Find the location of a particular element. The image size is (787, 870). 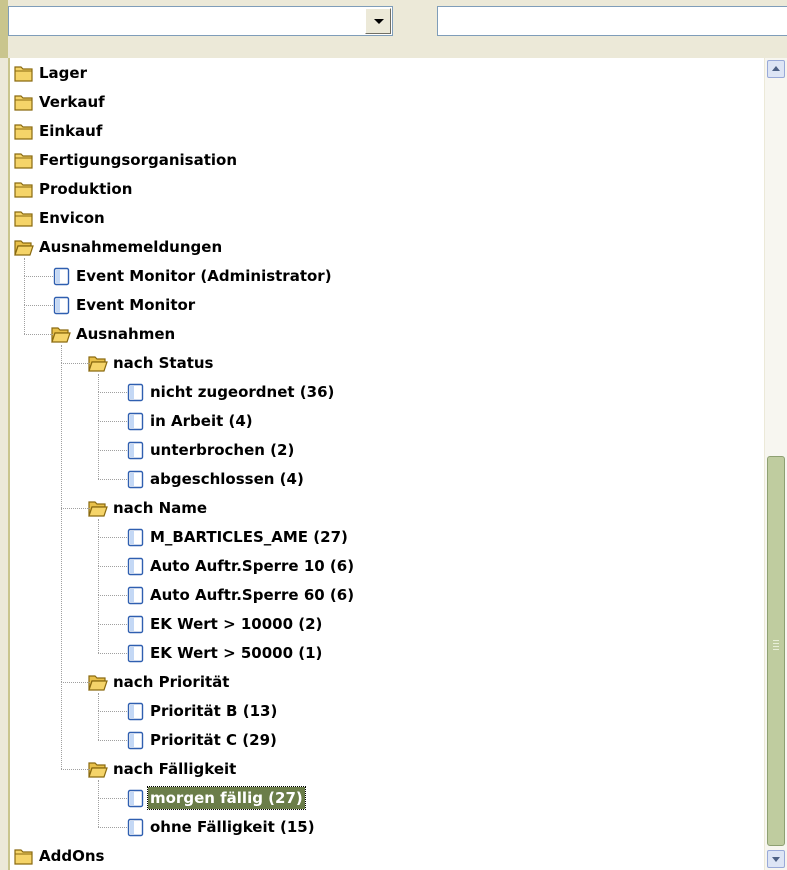

tree-item-label: Einkauf is located at coordinates (71, 131).